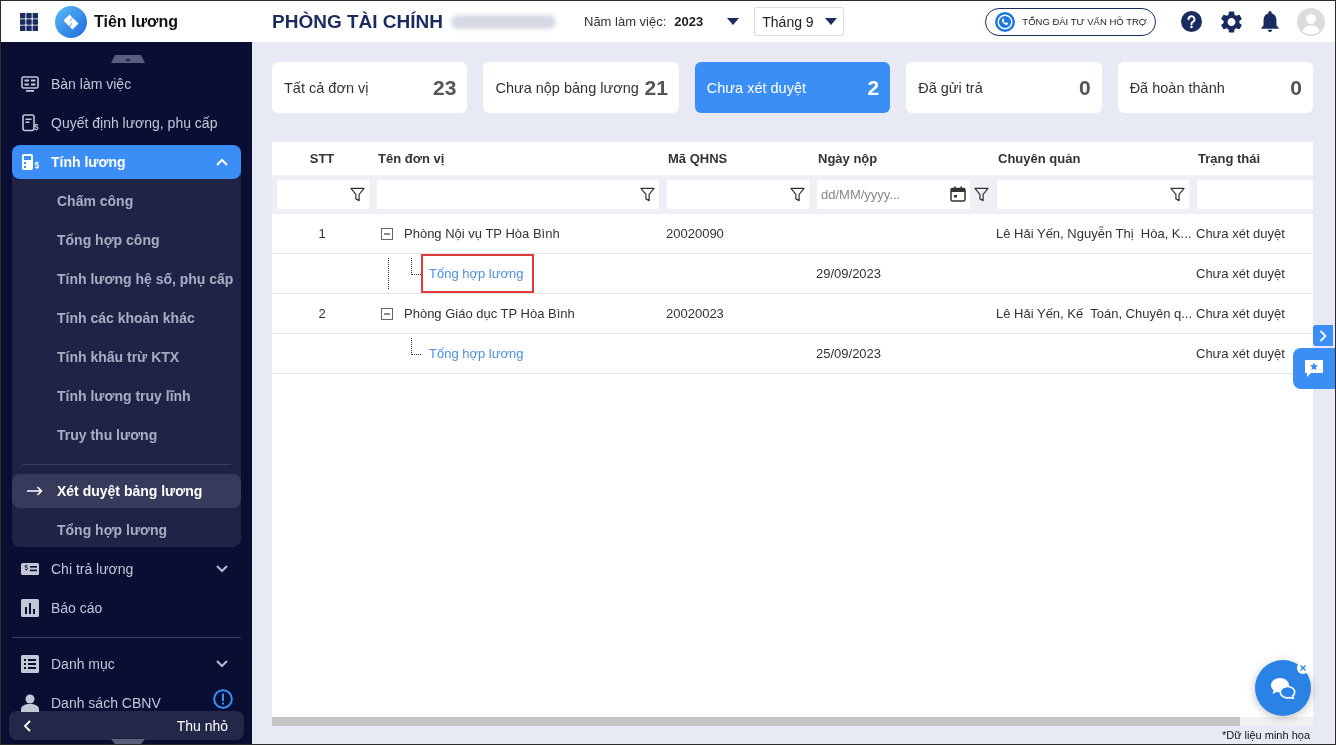 This screenshot has width=1336, height=745. What do you see at coordinates (1270, 21) in the screenshot?
I see `notification-bell-icon` at bounding box center [1270, 21].